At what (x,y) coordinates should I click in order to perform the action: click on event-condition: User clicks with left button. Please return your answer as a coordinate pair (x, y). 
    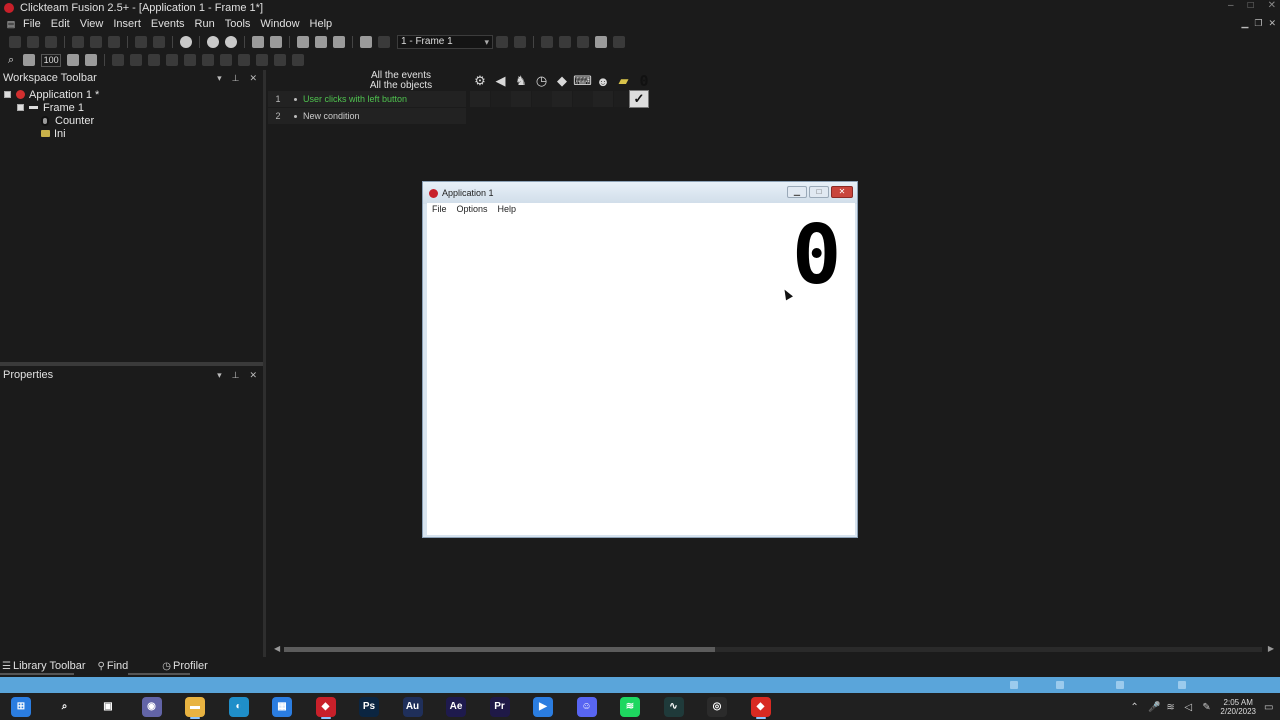
    Looking at the image, I should click on (355, 99).